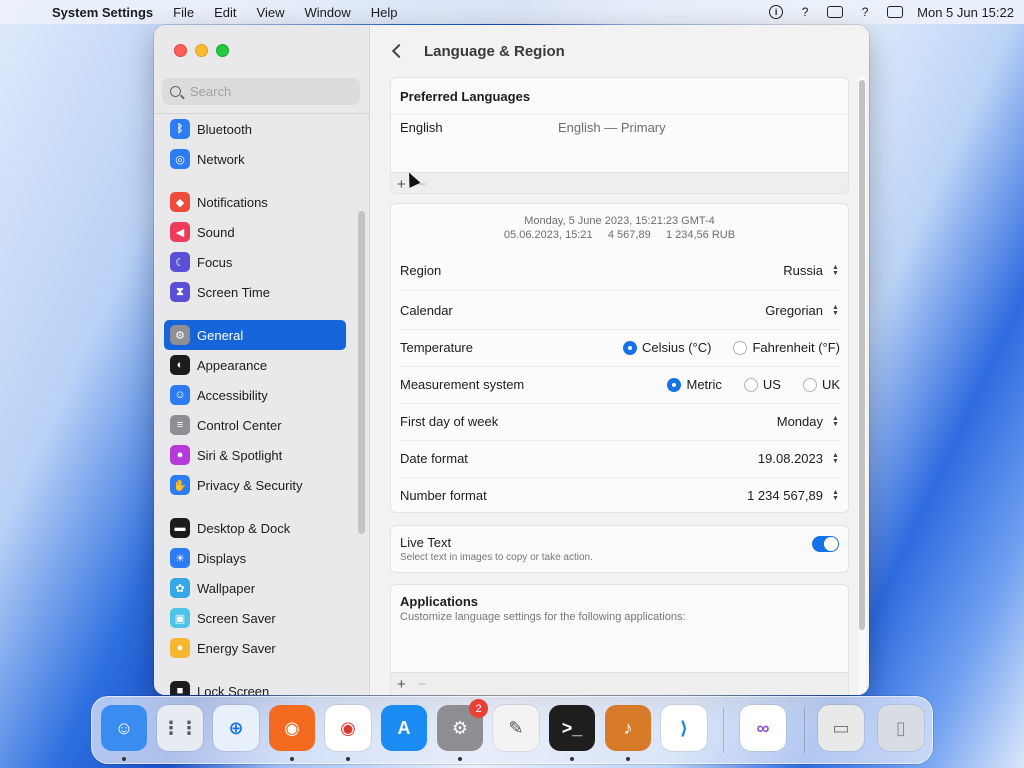  What do you see at coordinates (384, 12) in the screenshot?
I see `menu-help: Help` at bounding box center [384, 12].